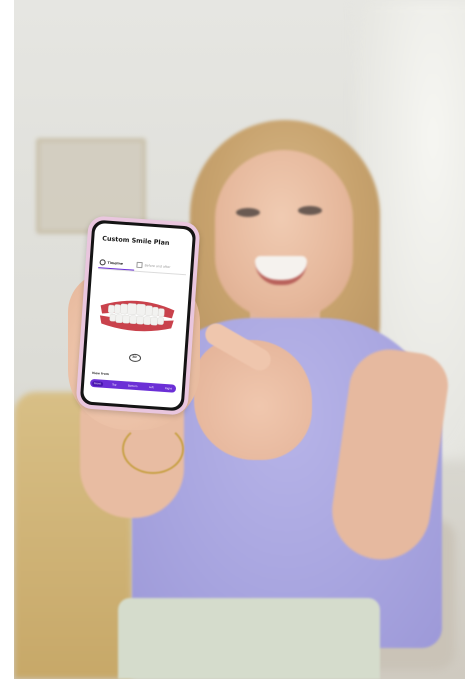 The height and width of the screenshot is (679, 474). What do you see at coordinates (153, 449) in the screenshot?
I see `gold-bracelet` at bounding box center [153, 449].